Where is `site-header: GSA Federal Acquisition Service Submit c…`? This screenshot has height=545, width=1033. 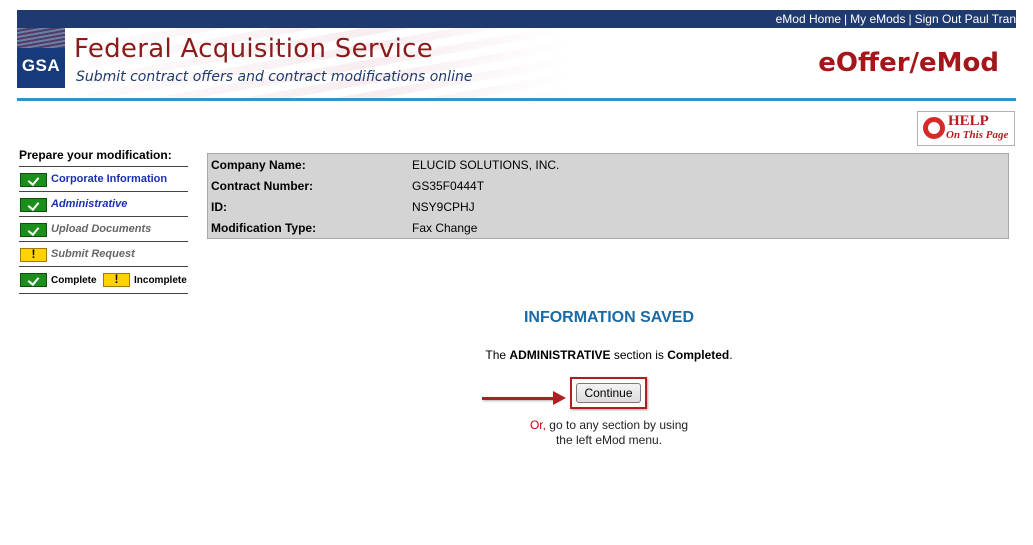
site-header: GSA Federal Acquisition Service Submit c… is located at coordinates (516, 63).